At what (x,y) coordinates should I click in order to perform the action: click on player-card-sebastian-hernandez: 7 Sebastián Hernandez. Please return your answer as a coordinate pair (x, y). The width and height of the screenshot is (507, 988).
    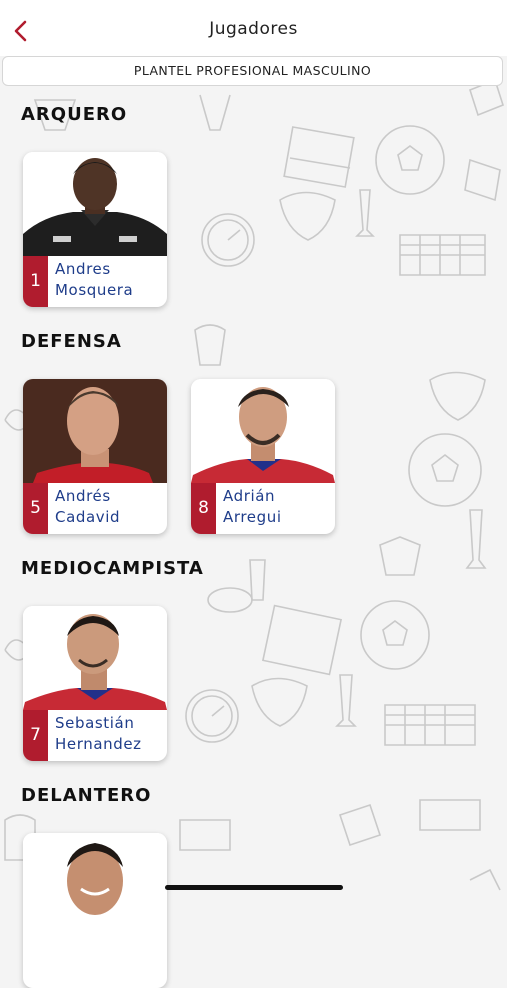
    Looking at the image, I should click on (95, 683).